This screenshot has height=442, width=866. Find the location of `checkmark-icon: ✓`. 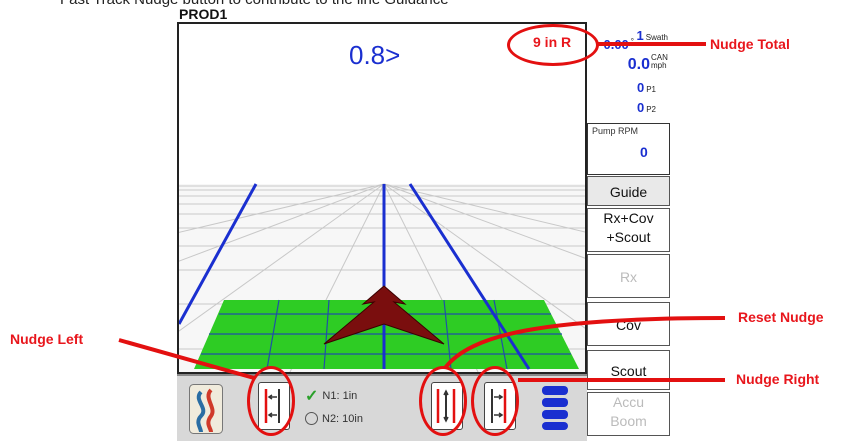

checkmark-icon: ✓ is located at coordinates (312, 396).